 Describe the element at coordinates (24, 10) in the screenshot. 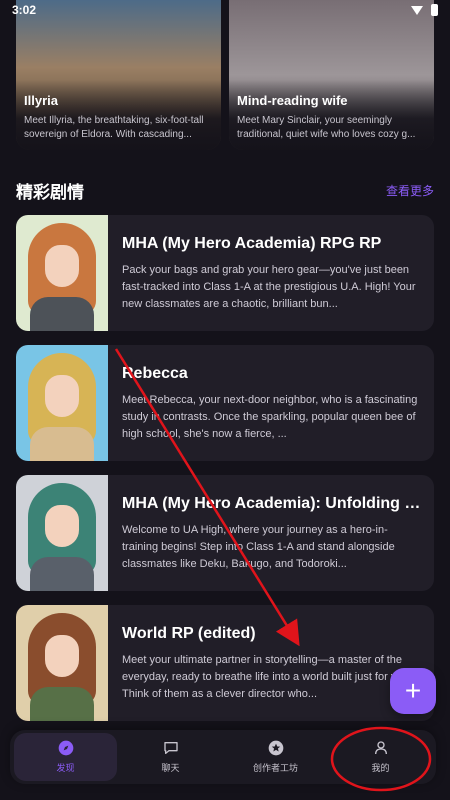

I see `status-time: 3:02` at that location.